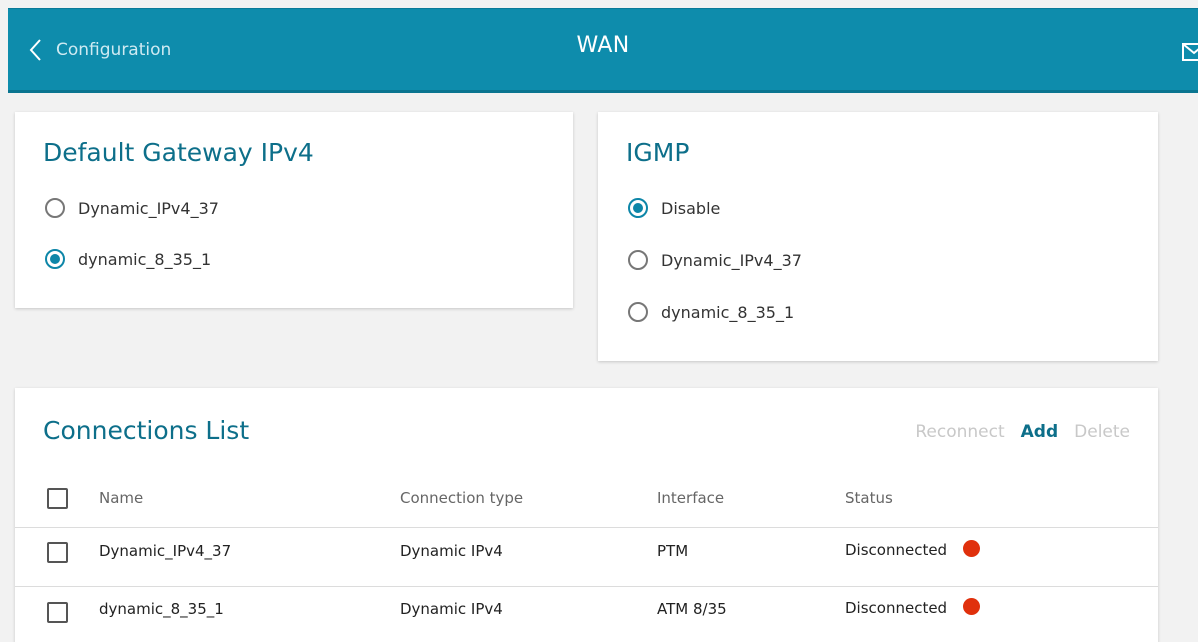 Image resolution: width=1198 pixels, height=642 pixels. I want to click on connections-actions: Reconnect Add Delete, so click(1022, 432).